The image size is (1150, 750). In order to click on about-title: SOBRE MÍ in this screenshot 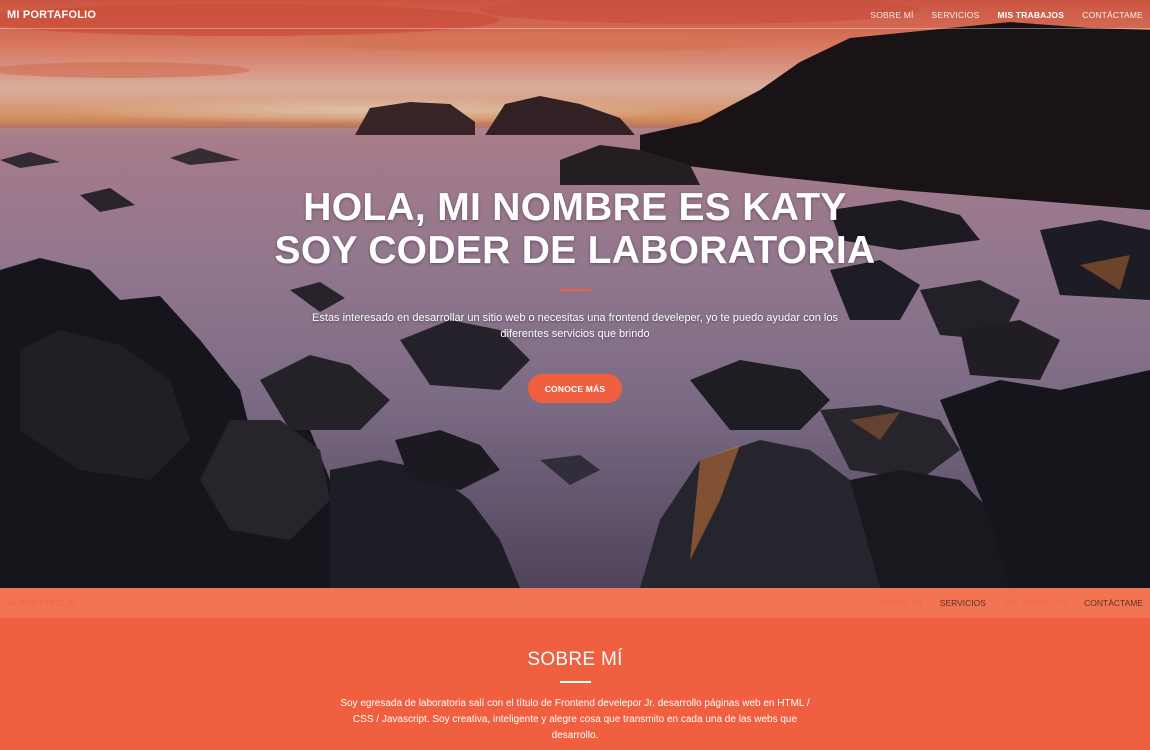, I will do `click(575, 659)`.